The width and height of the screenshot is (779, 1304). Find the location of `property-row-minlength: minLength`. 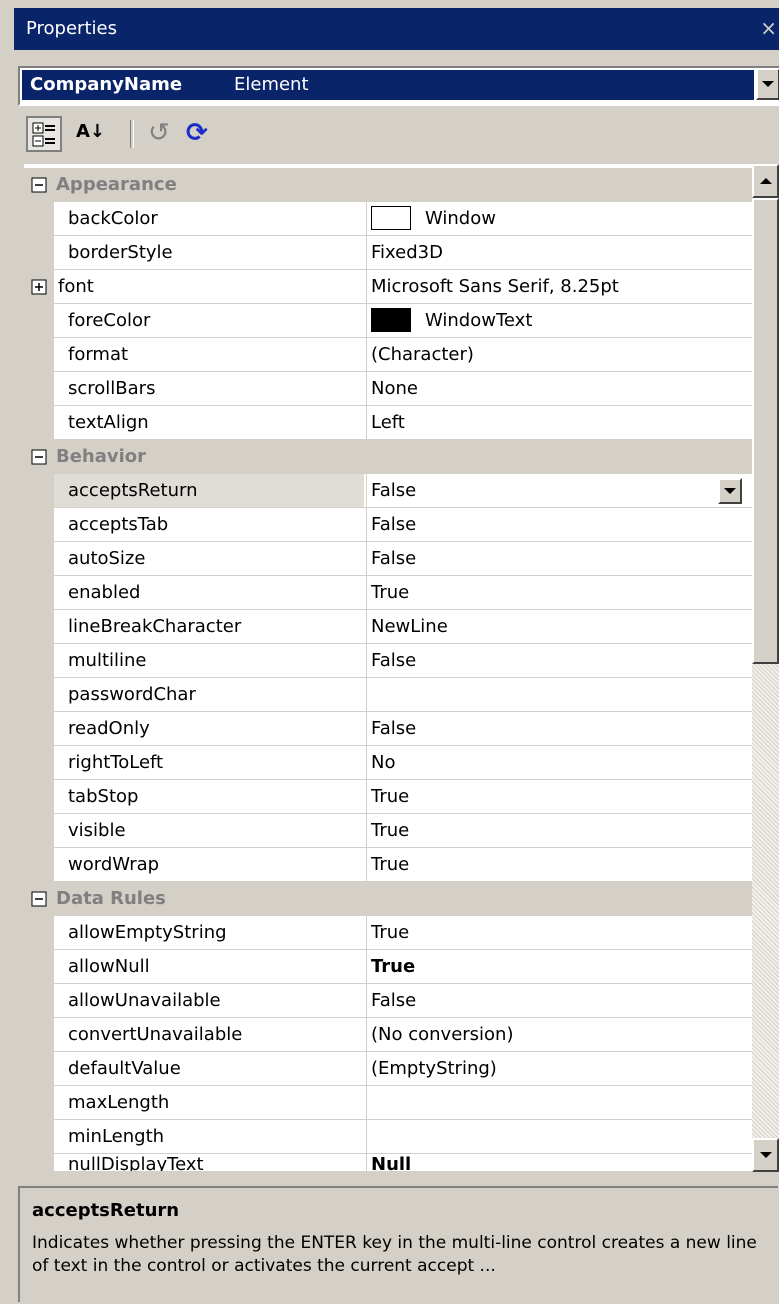

property-row-minlength: minLength is located at coordinates (388, 1137).